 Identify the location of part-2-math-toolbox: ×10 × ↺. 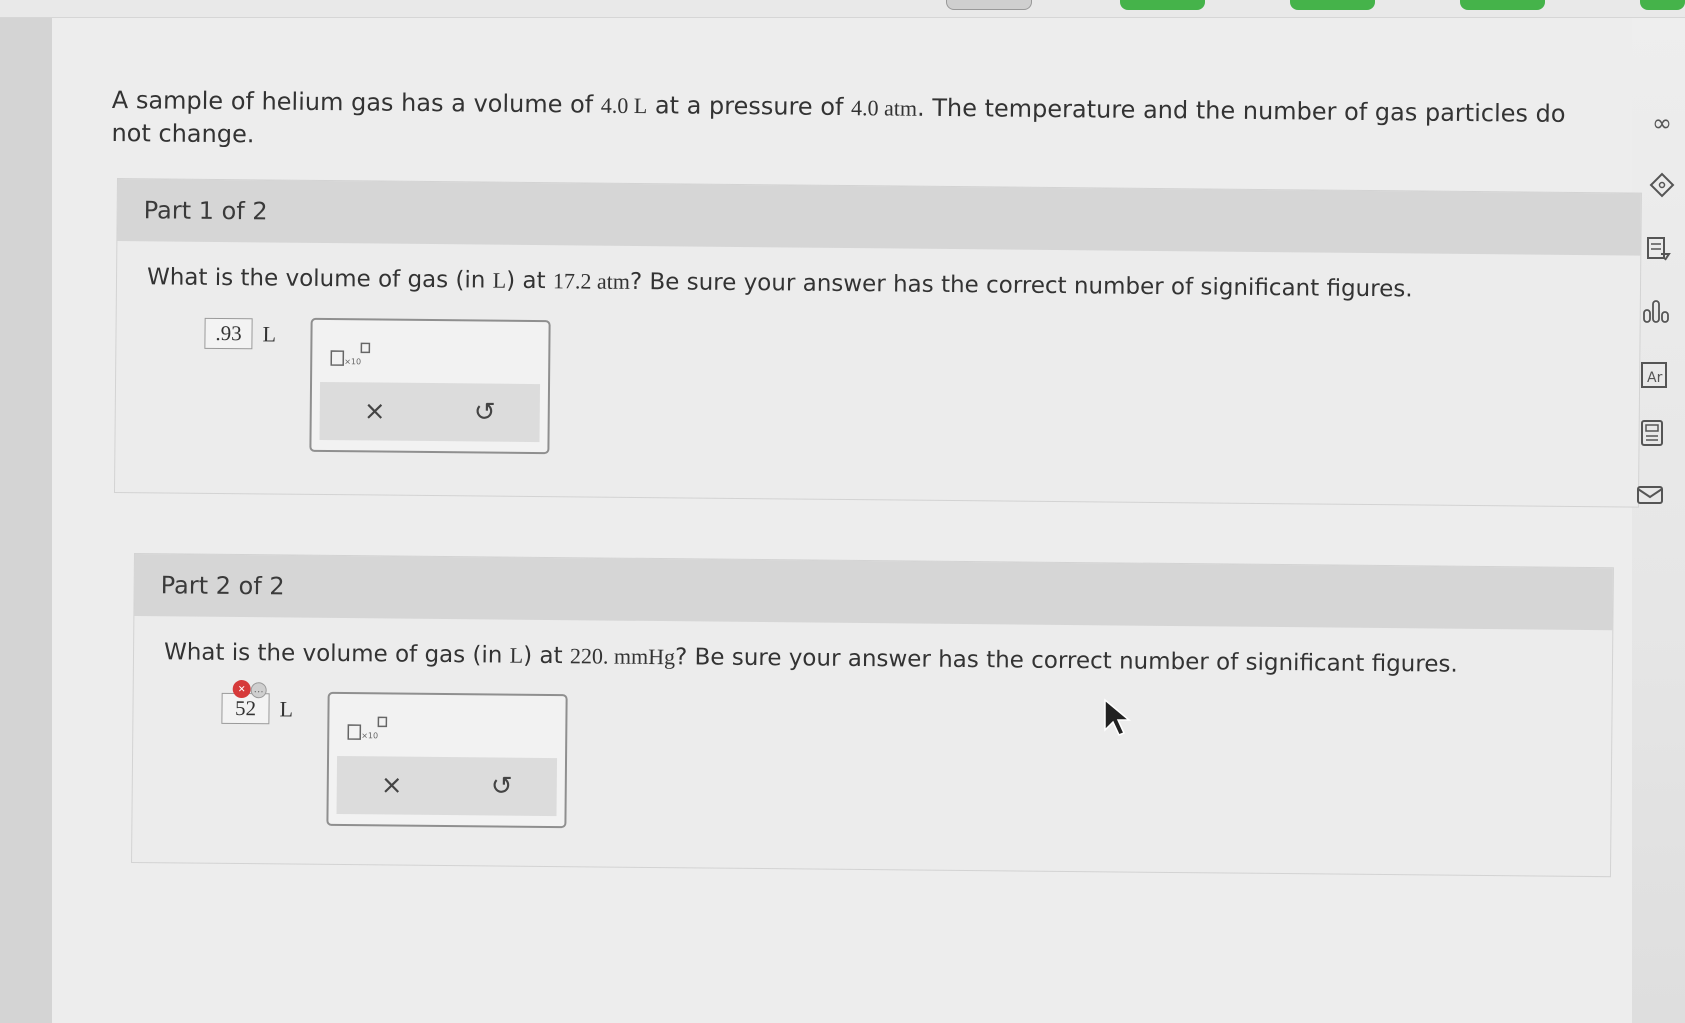
(447, 760).